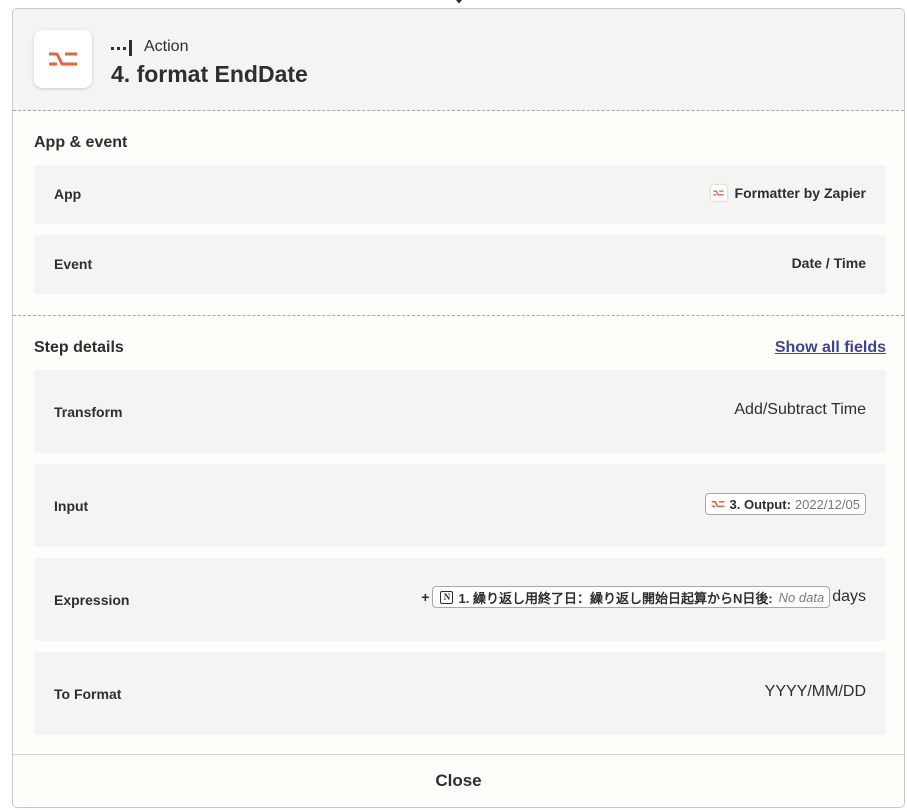 Image resolution: width=907 pixels, height=810 pixels. What do you see at coordinates (460, 264) in the screenshot?
I see `event-row: Event Date / Time` at bounding box center [460, 264].